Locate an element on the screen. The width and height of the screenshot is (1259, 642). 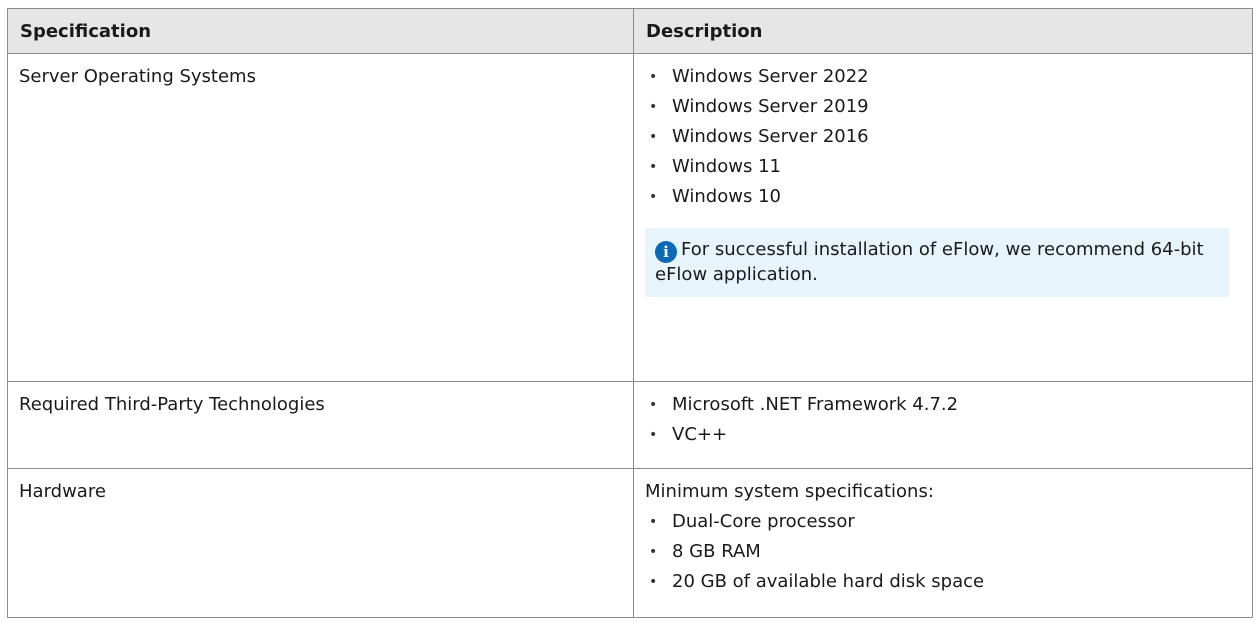
table-header-row: Specification Description is located at coordinates (630, 31).